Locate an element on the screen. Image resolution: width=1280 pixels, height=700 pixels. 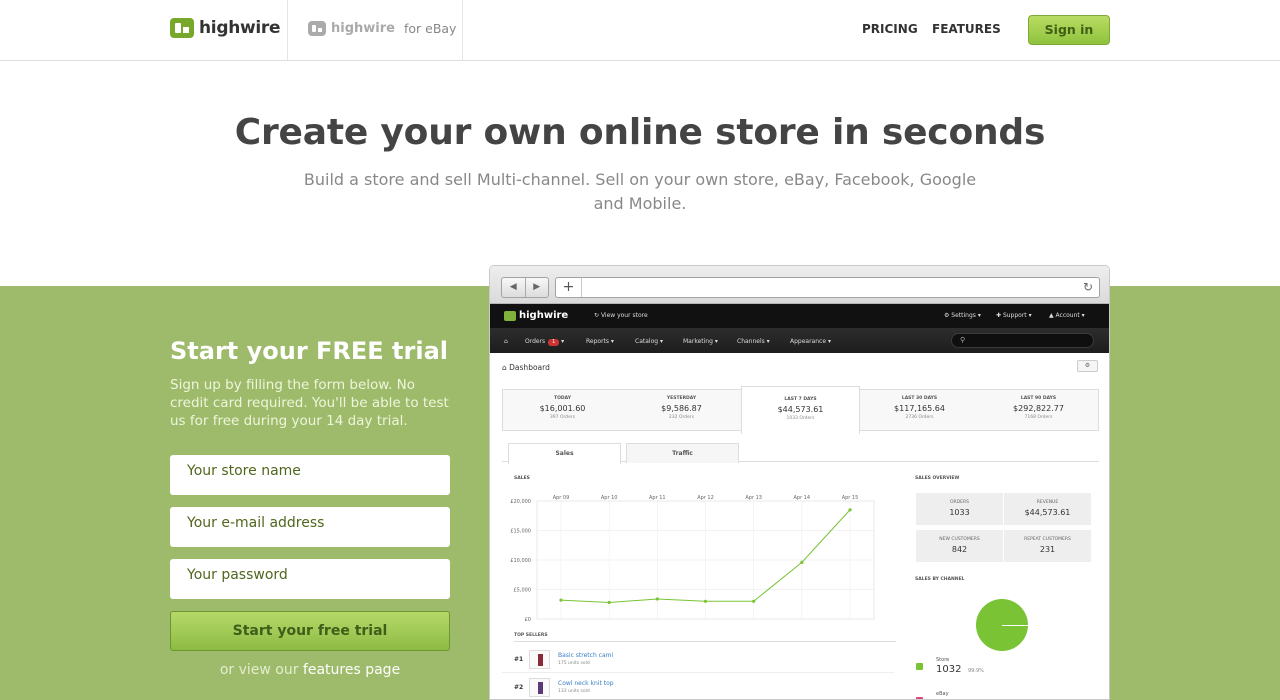
overview-orders: ORDERS 1033 is located at coordinates (959, 509).